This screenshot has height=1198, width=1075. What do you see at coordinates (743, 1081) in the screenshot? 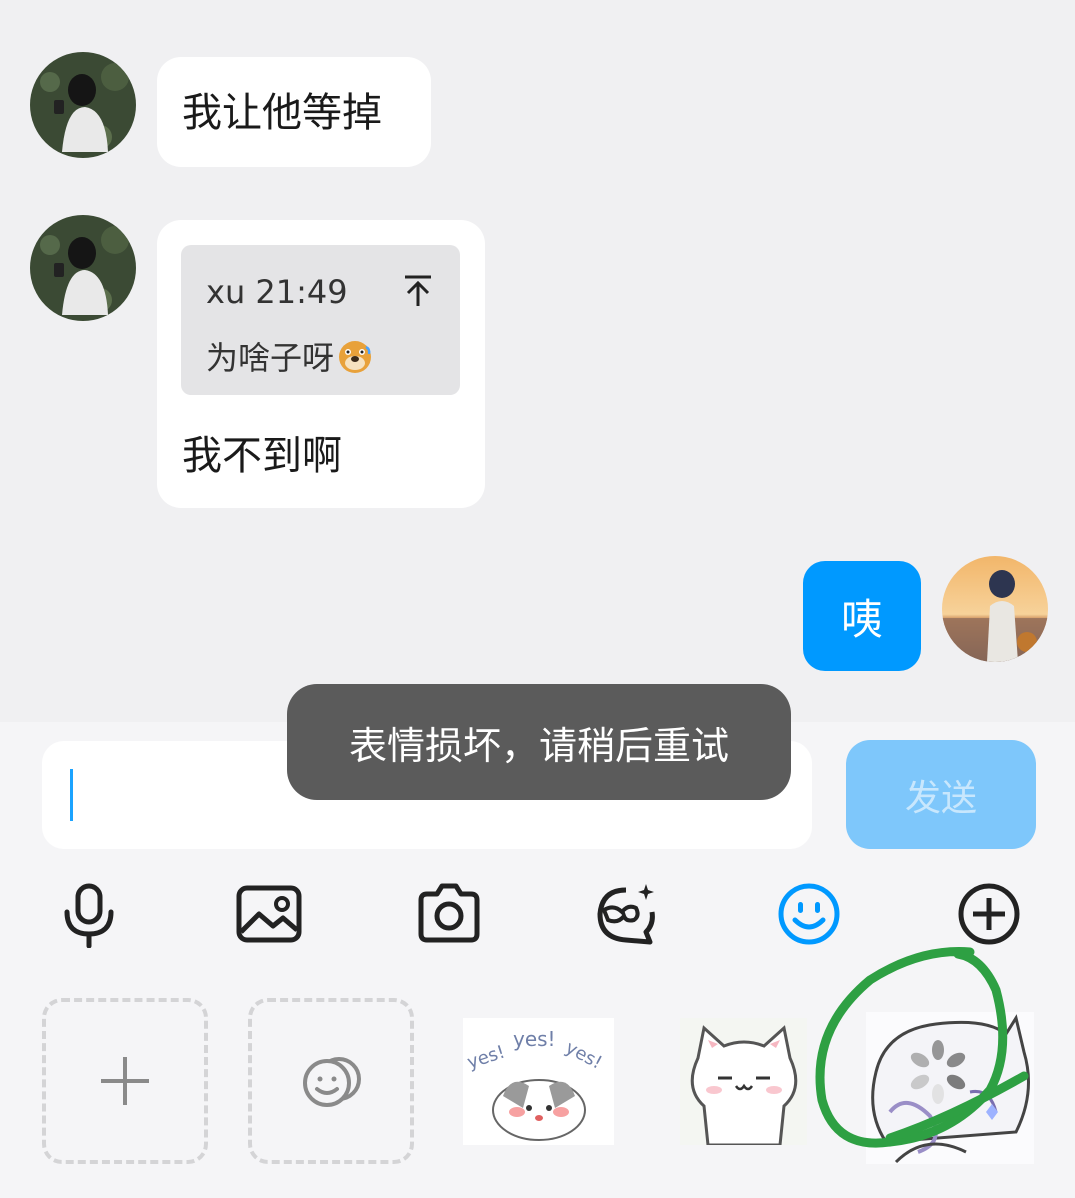
I see `white-cat-sticker` at bounding box center [743, 1081].